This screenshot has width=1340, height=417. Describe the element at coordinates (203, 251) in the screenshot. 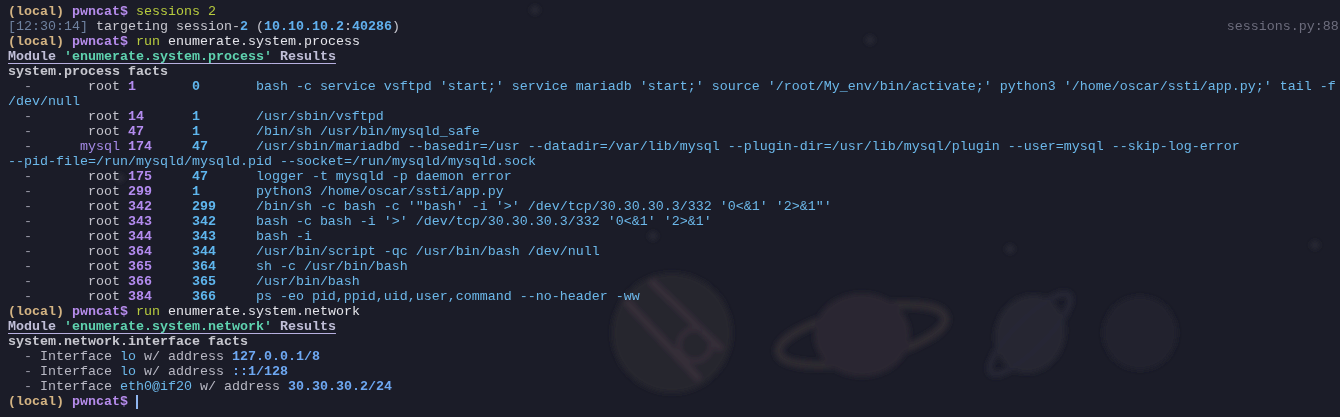

I see `process-ppid: 344` at that location.